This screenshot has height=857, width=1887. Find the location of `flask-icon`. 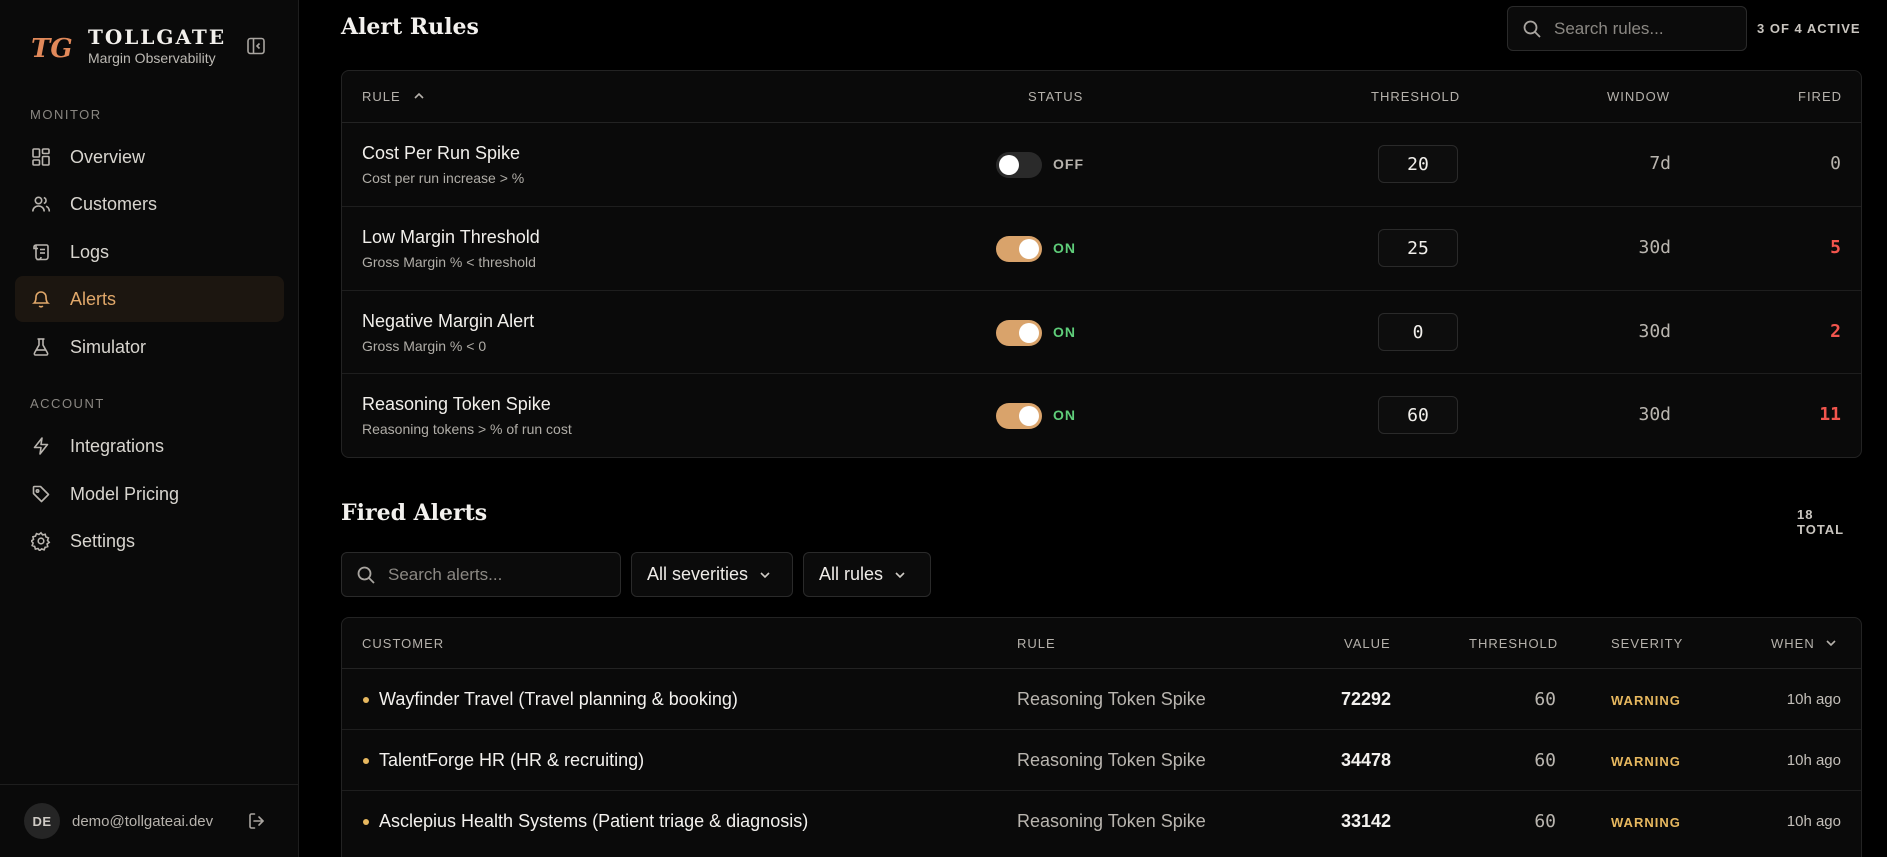

flask-icon is located at coordinates (41, 347).